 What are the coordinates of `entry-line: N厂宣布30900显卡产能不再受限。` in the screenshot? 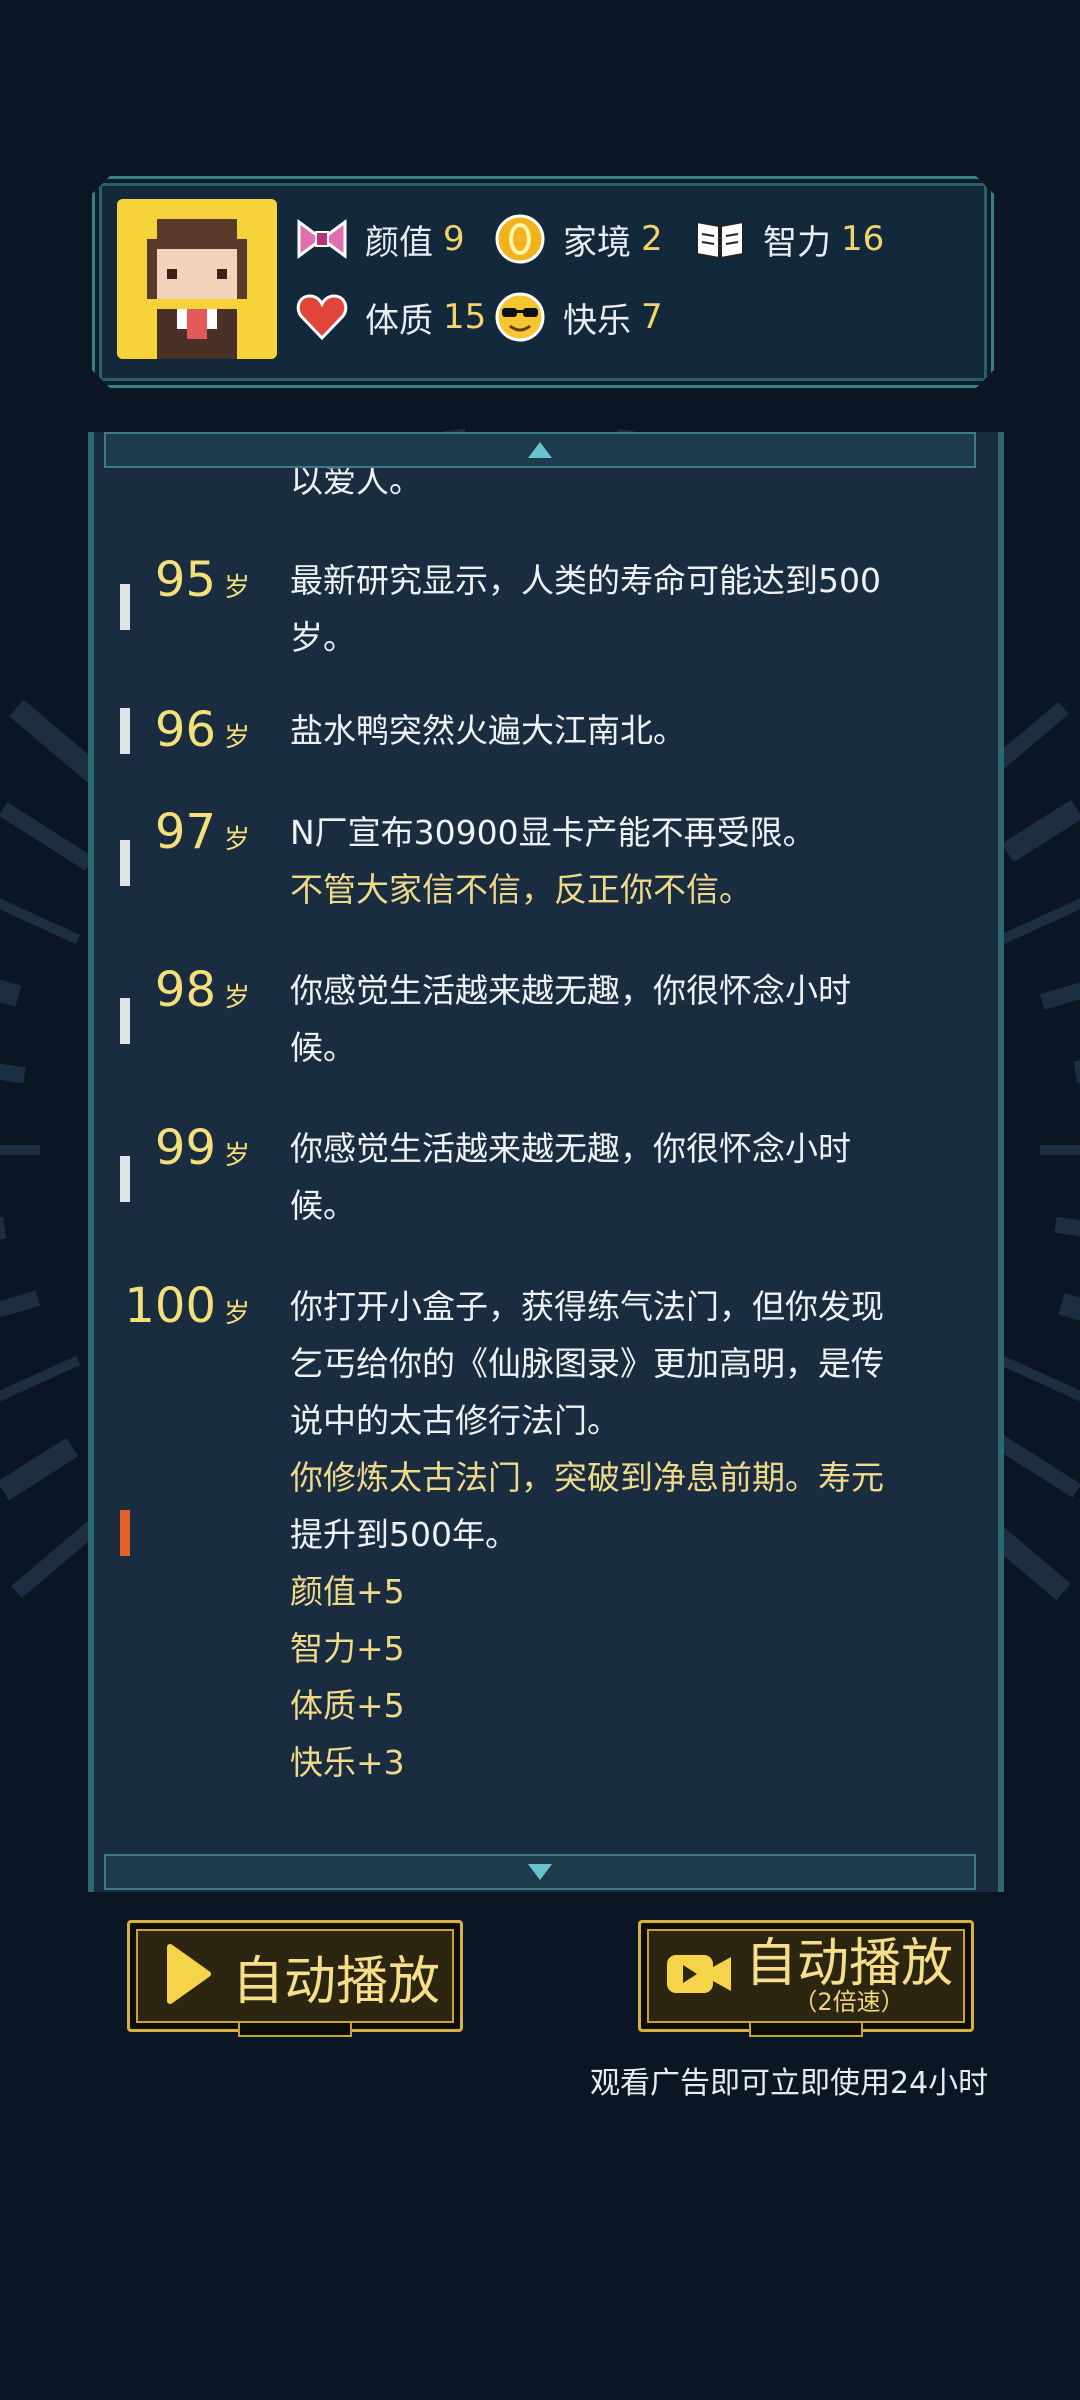 It's located at (553, 832).